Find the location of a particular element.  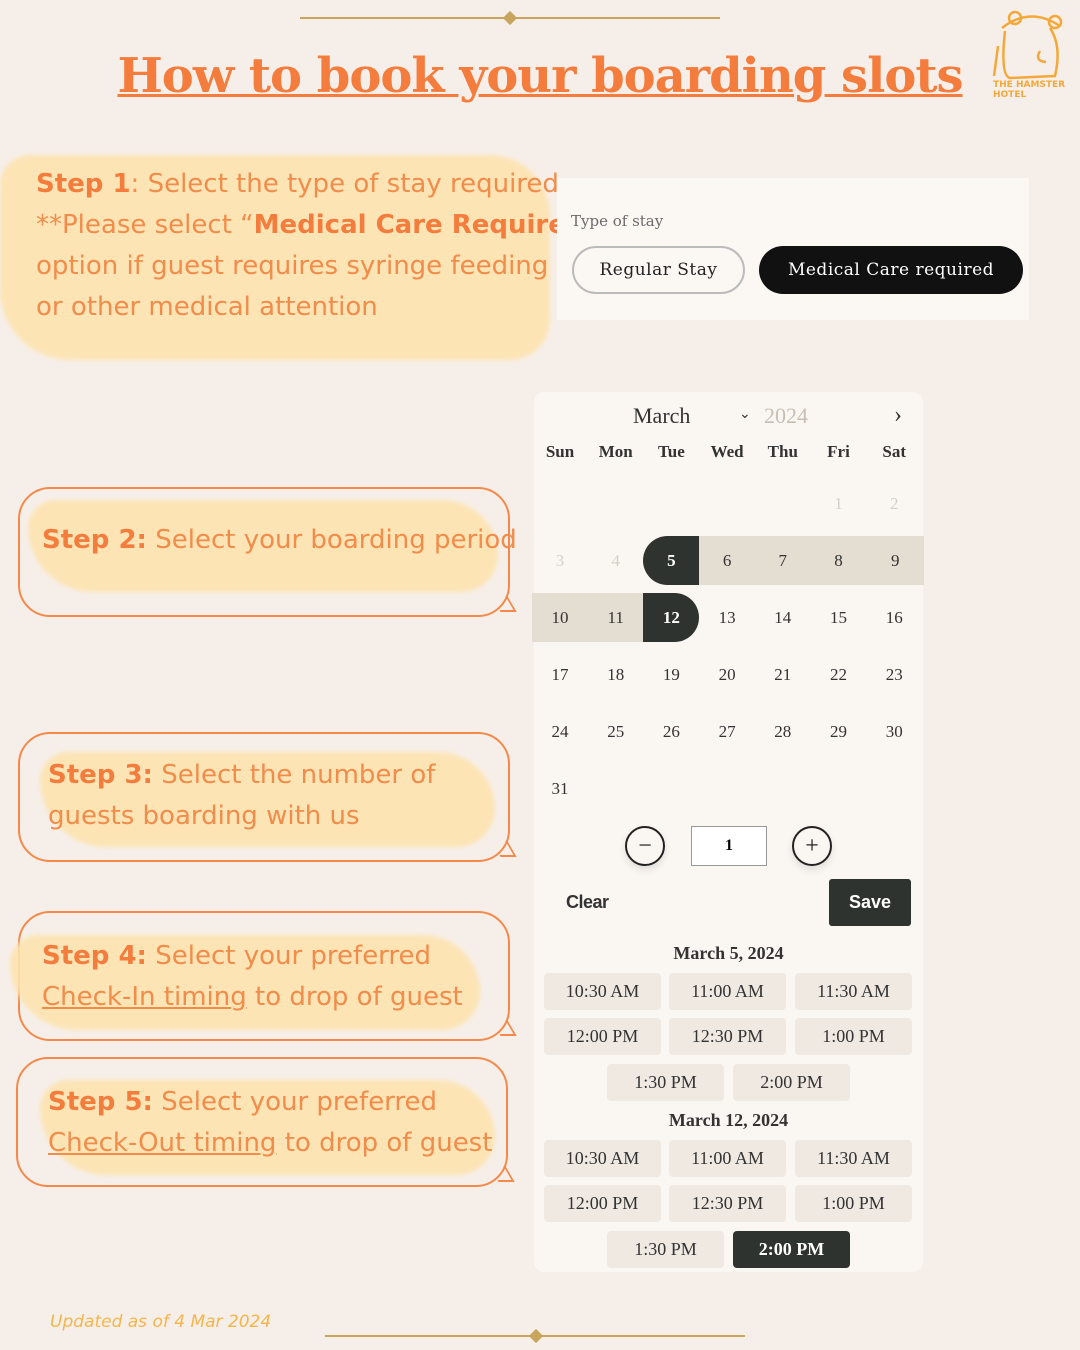

logo-text: THE HAMSTER HOTEL is located at coordinates (1029, 90).